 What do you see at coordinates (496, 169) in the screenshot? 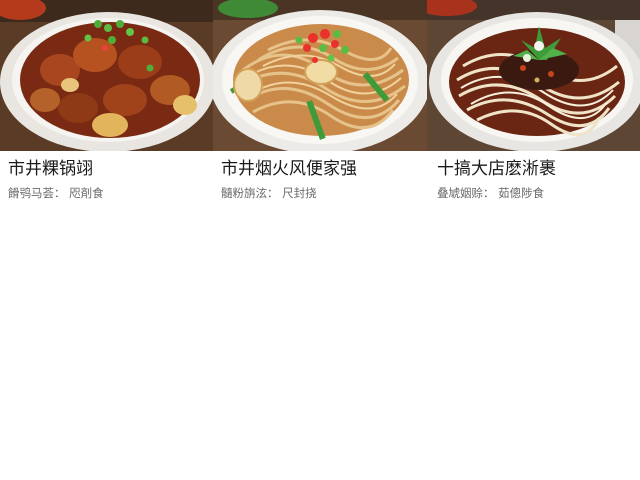
I see `dish-title: 十搞大店麽淅裹` at bounding box center [496, 169].